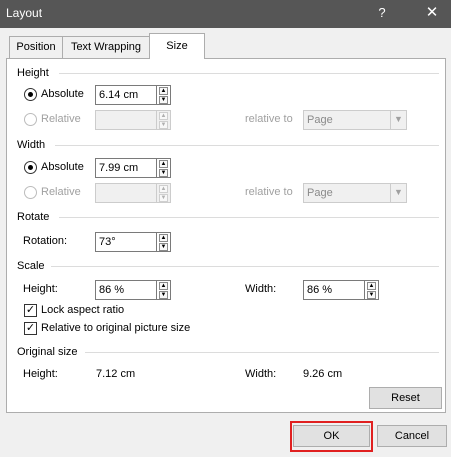  I want to click on height-absolute-radio, so click(30, 94).